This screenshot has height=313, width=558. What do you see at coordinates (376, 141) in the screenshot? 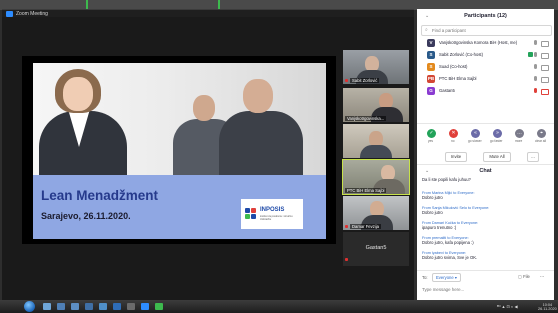
I see `video-thumbnail` at bounding box center [376, 141].